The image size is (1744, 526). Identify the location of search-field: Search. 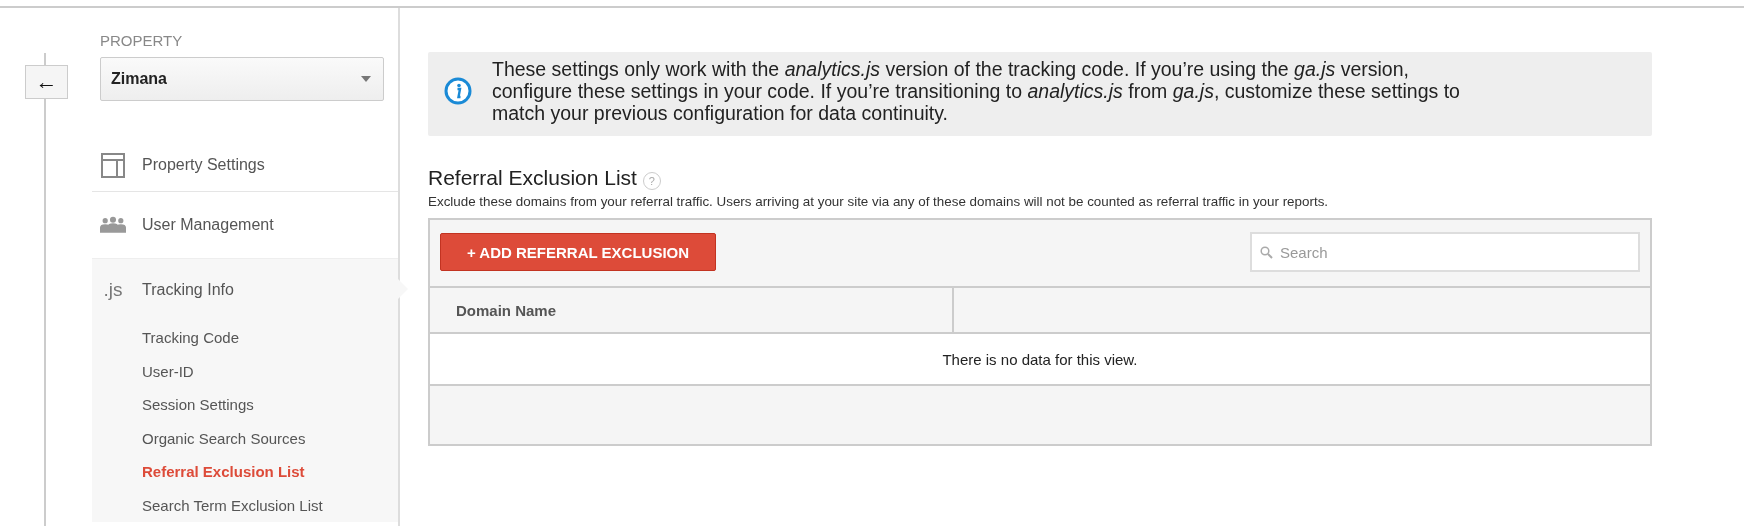
(1445, 252).